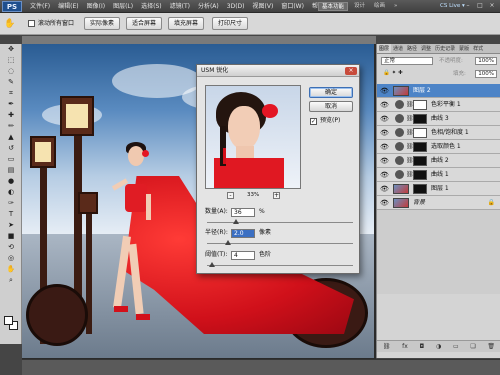 The width and height of the screenshot is (500, 375). Describe the element at coordinates (11, 126) in the screenshot. I see `brush-tool-icon: ✏` at that location.